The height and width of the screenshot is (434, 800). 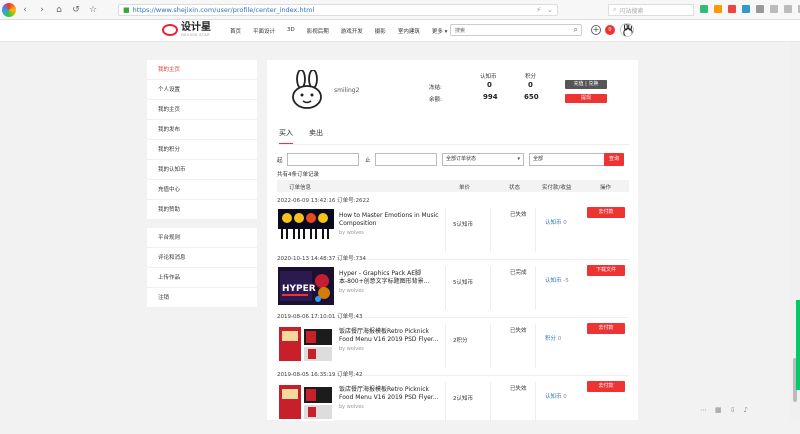 I want to click on menu-item-graphic: 平面设计, so click(x=264, y=31).